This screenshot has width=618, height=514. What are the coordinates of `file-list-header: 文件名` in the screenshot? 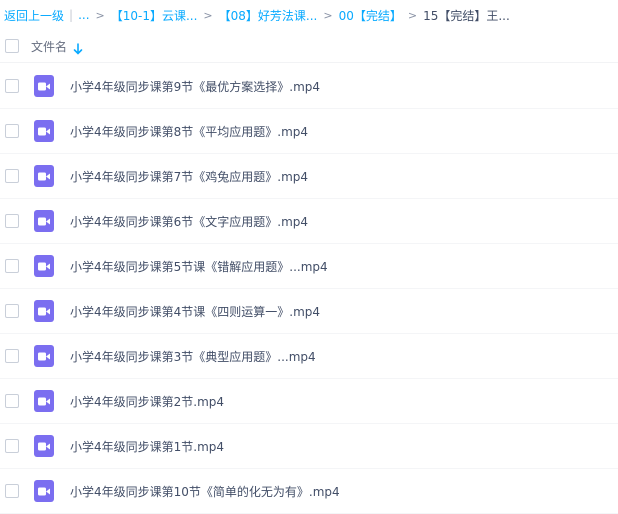 It's located at (309, 46).